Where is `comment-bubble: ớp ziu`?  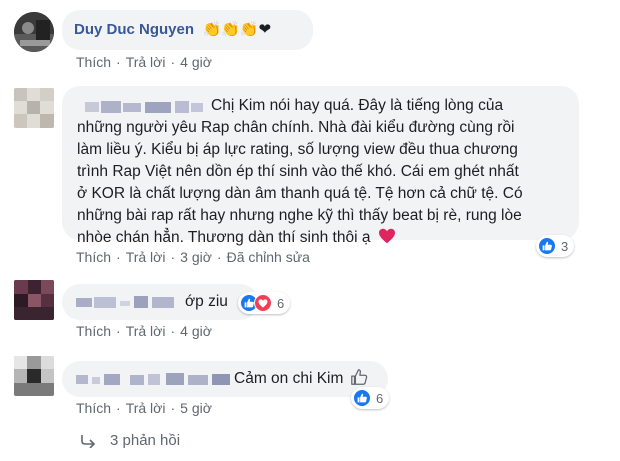 comment-bubble: ớp ziu is located at coordinates (160, 302).